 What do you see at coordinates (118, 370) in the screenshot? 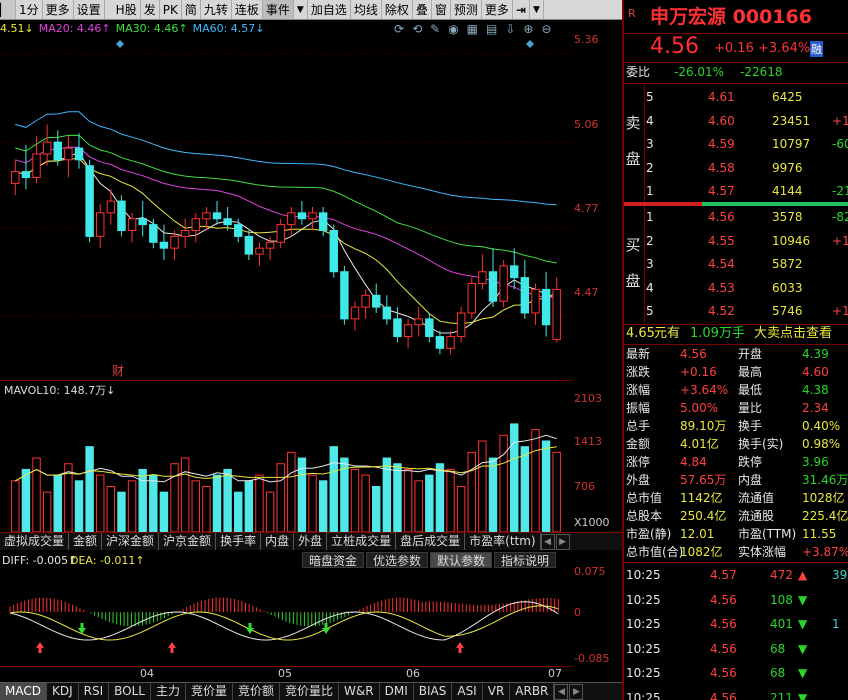
I see `finance-marker: 财` at bounding box center [118, 370].